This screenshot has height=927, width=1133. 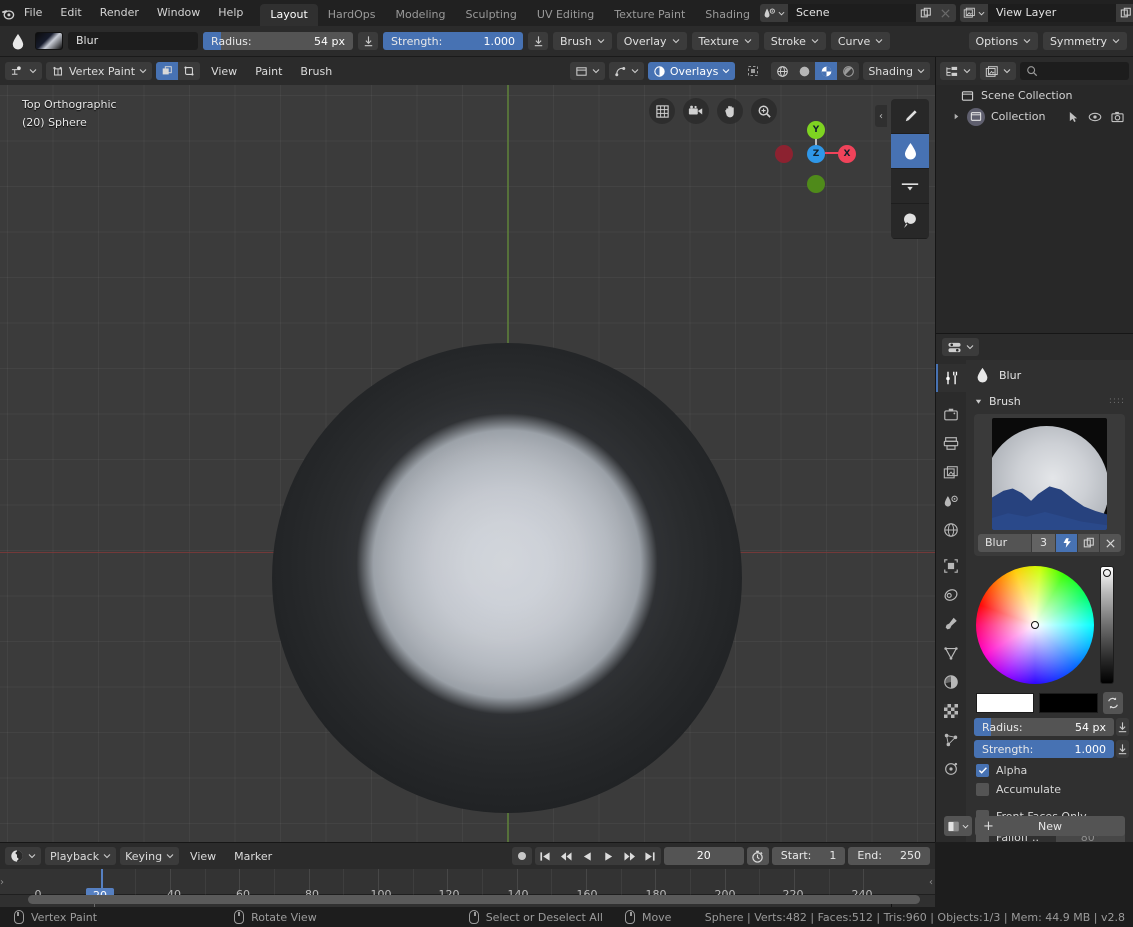 I want to click on gizmo-axis-z: Z, so click(x=816, y=154).